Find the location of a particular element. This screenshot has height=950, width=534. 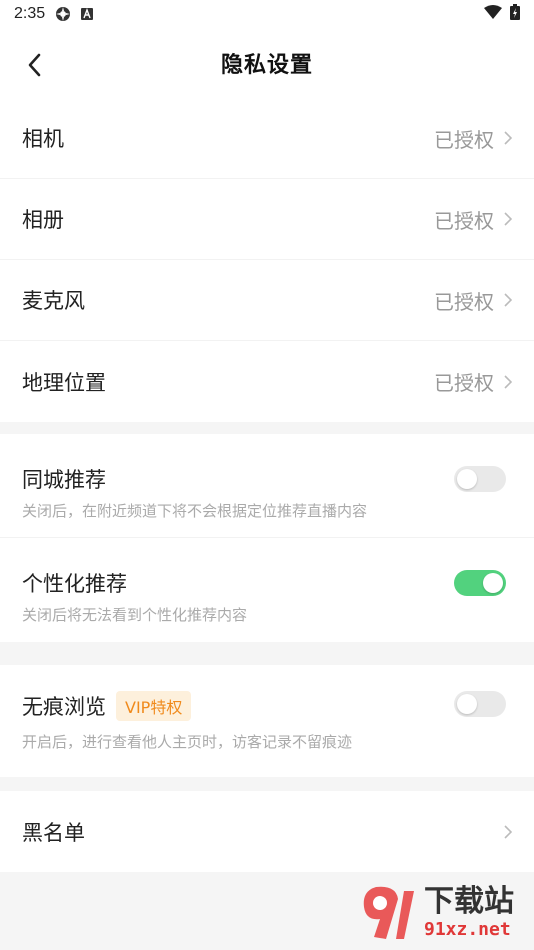

watermark-url-text: 91xz.net is located at coordinates (467, 929).